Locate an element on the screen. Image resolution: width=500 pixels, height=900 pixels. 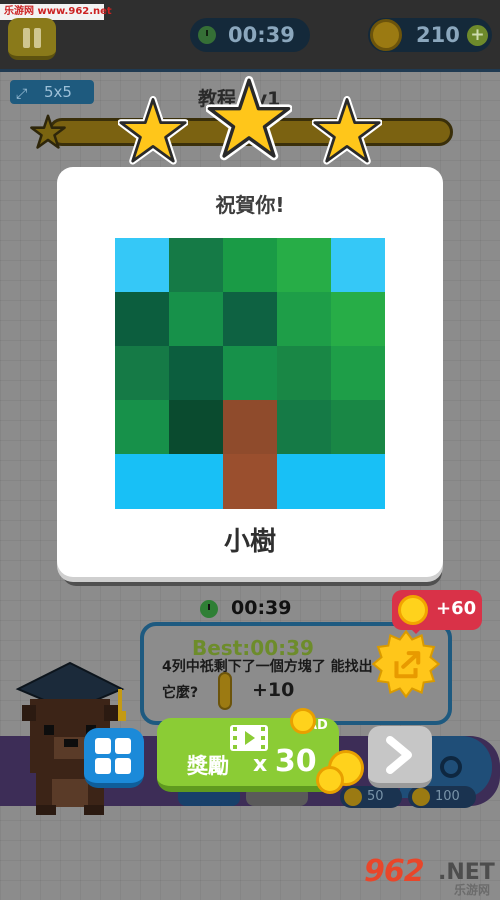
grid-size-badge: ⤢ 5x5 is located at coordinates (52, 92).